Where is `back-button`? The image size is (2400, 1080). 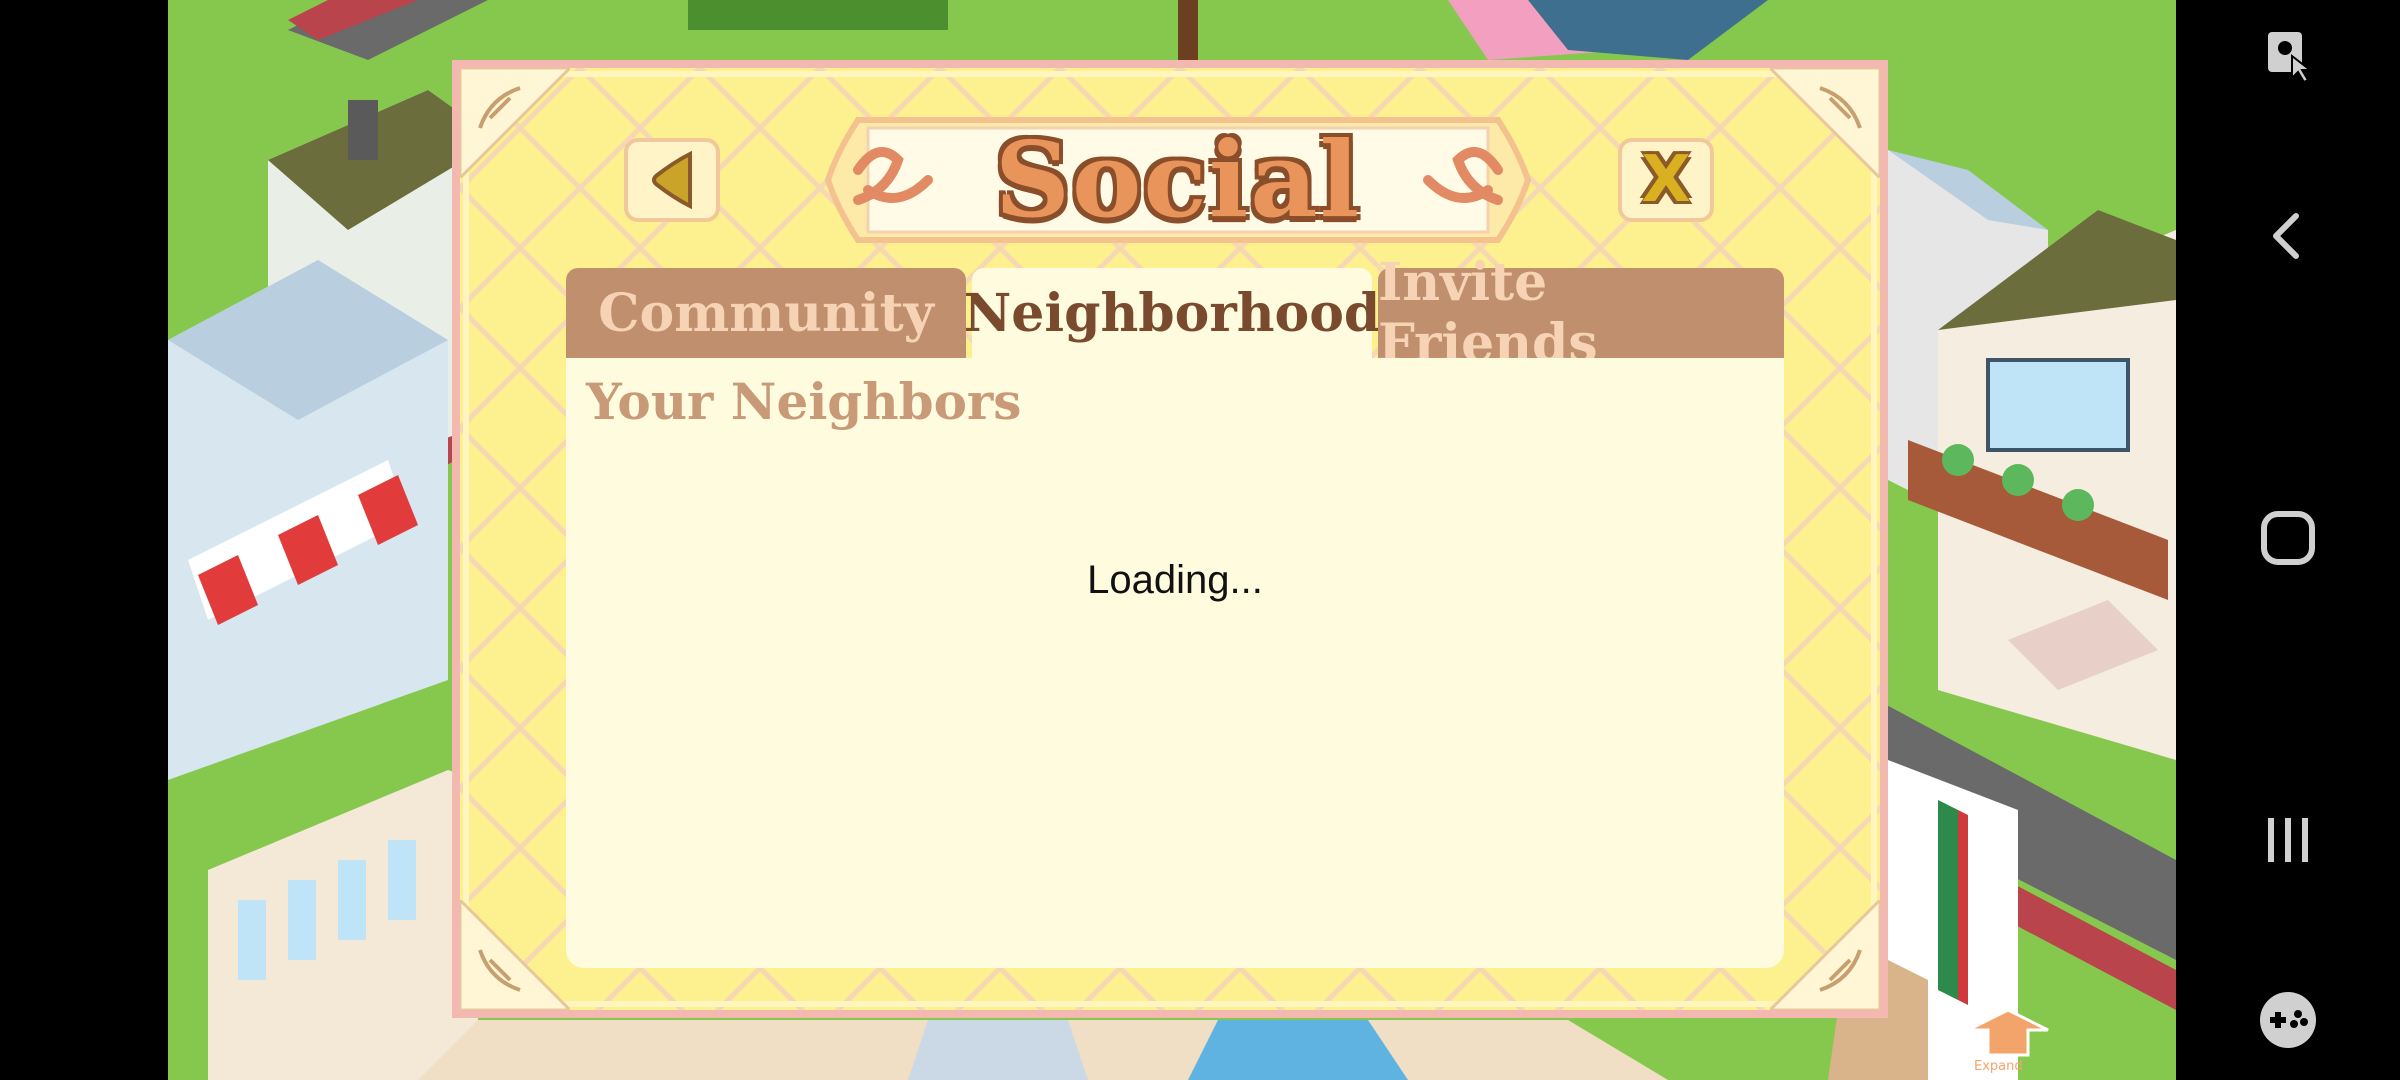
back-button is located at coordinates (672, 180).